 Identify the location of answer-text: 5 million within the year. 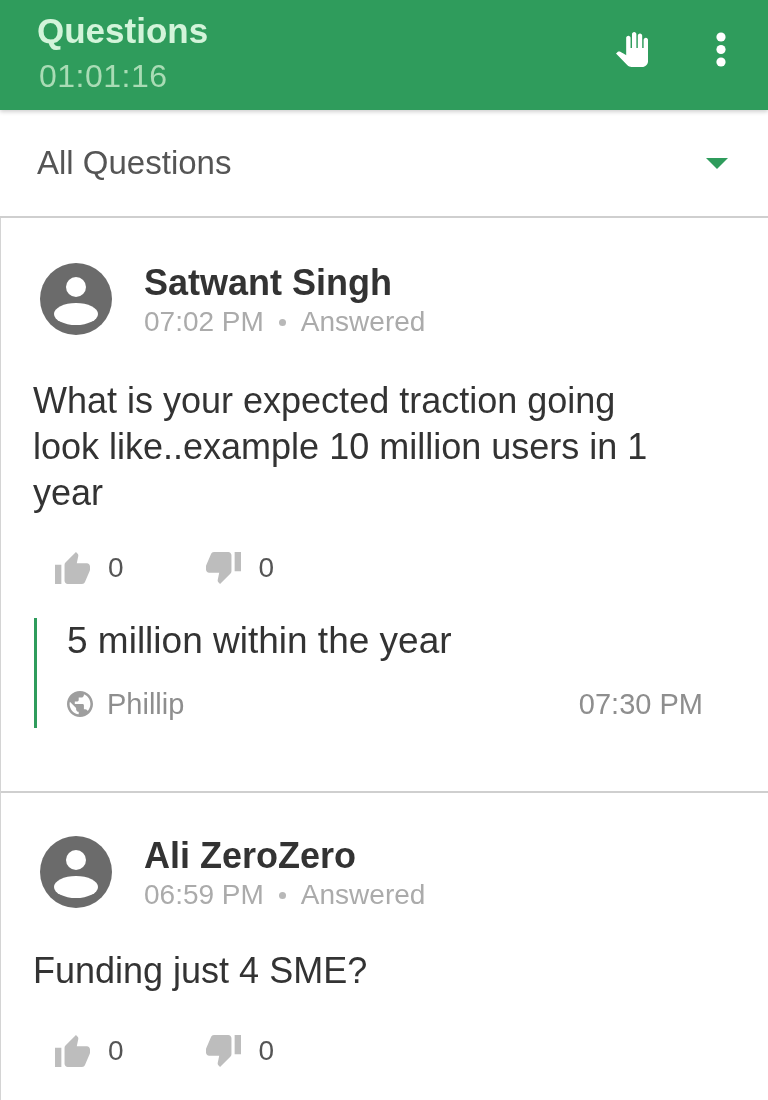
(260, 641).